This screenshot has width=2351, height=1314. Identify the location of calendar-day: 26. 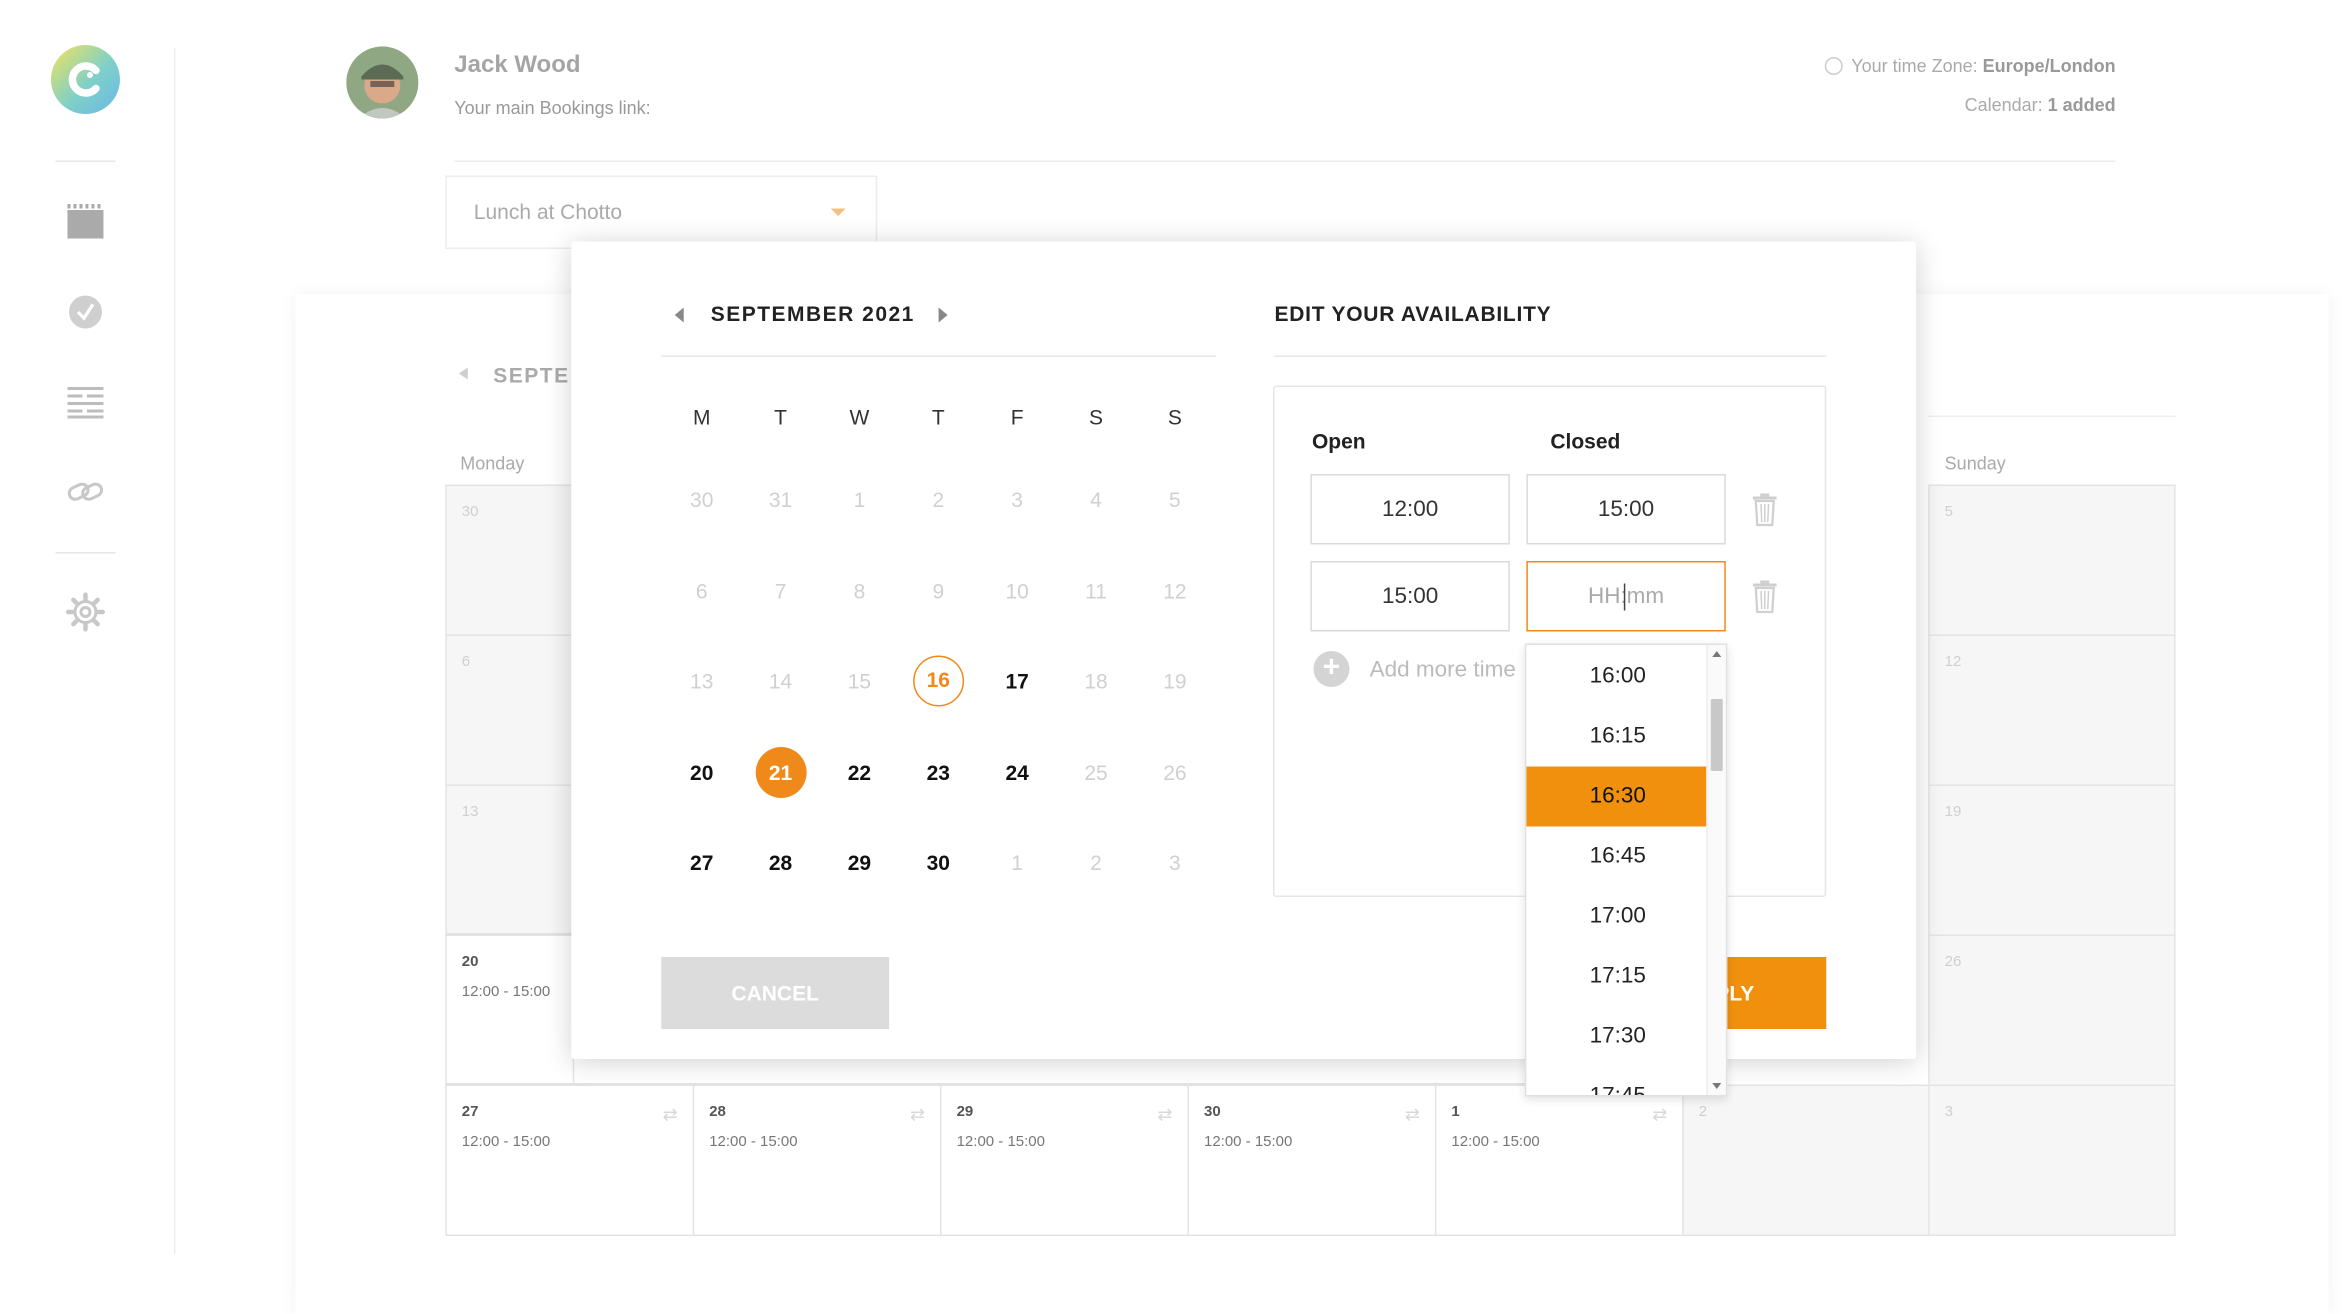
(1175, 772).